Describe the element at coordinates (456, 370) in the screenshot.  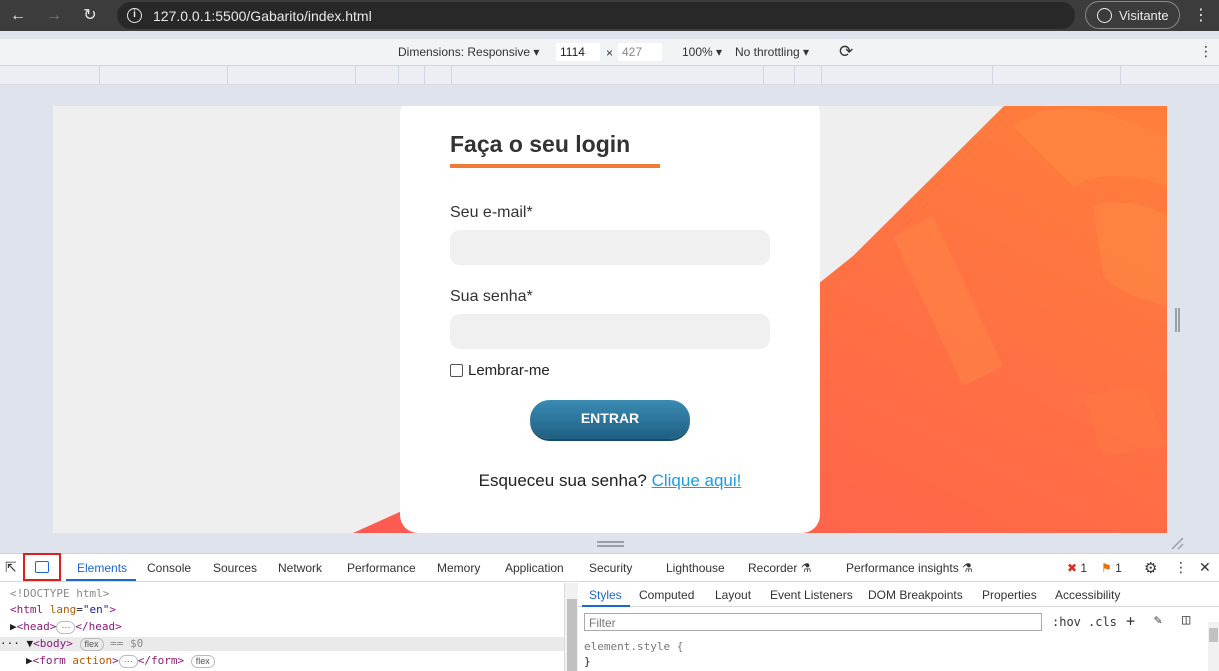
I see `remember-checkbox` at that location.